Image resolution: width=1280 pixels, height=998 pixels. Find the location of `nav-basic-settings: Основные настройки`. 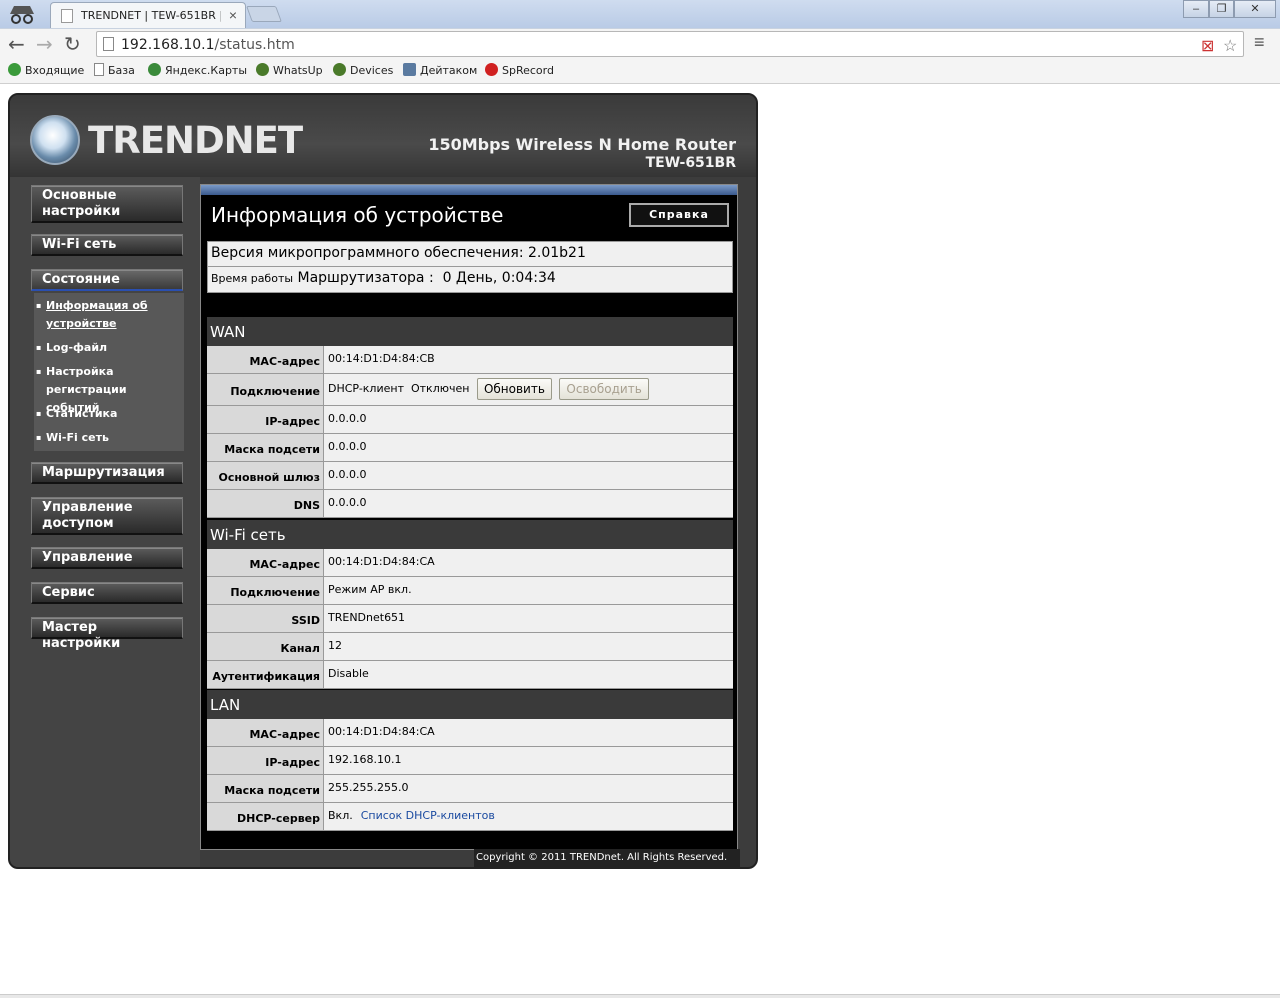

nav-basic-settings: Основные настройки is located at coordinates (107, 204).